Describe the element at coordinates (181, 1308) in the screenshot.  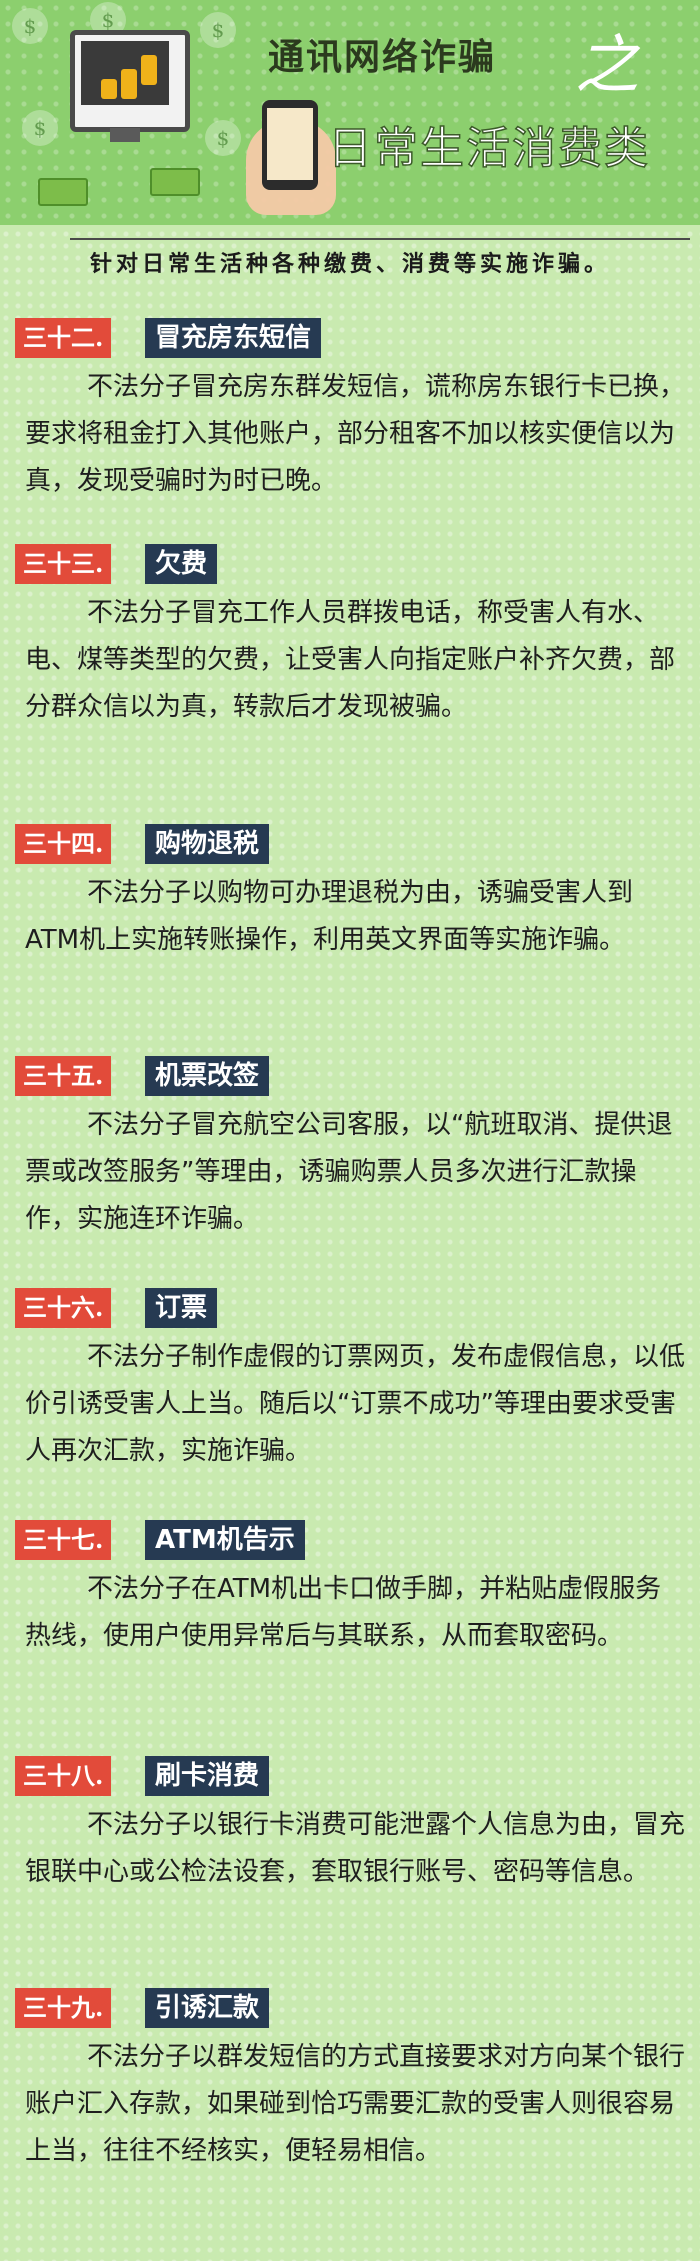
I see `section-title: 订票` at that location.